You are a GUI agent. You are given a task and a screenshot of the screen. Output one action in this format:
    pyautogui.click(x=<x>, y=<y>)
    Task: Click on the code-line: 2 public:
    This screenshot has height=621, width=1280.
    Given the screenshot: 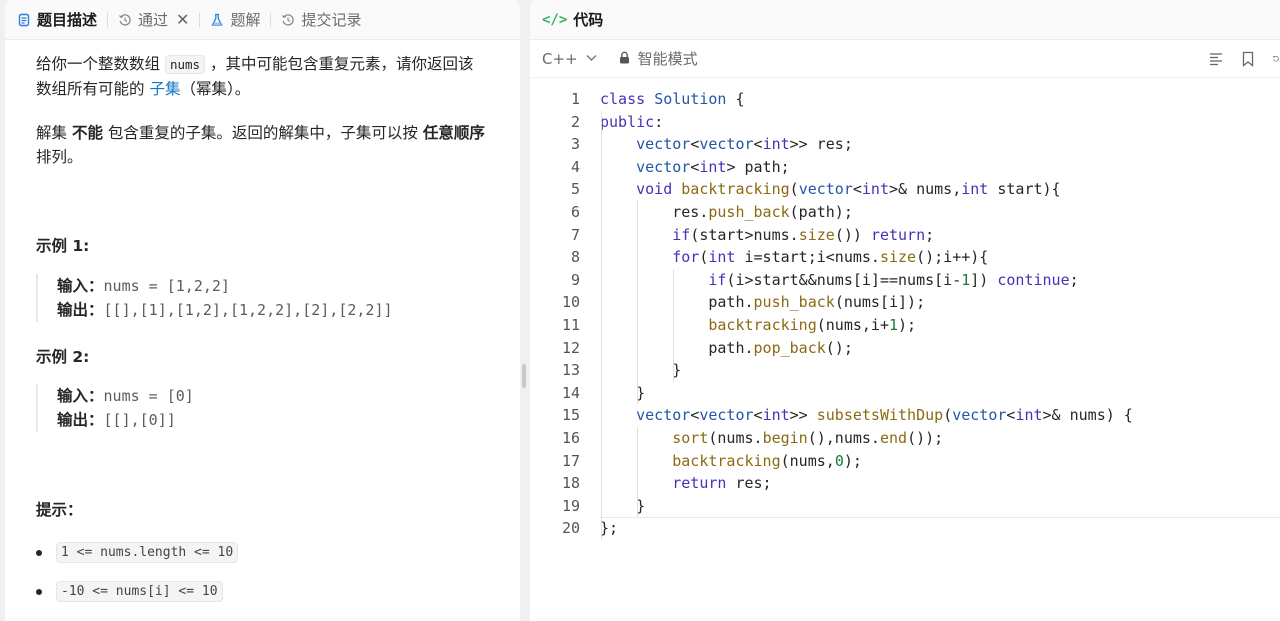 What is the action you would take?
    pyautogui.click(x=905, y=122)
    